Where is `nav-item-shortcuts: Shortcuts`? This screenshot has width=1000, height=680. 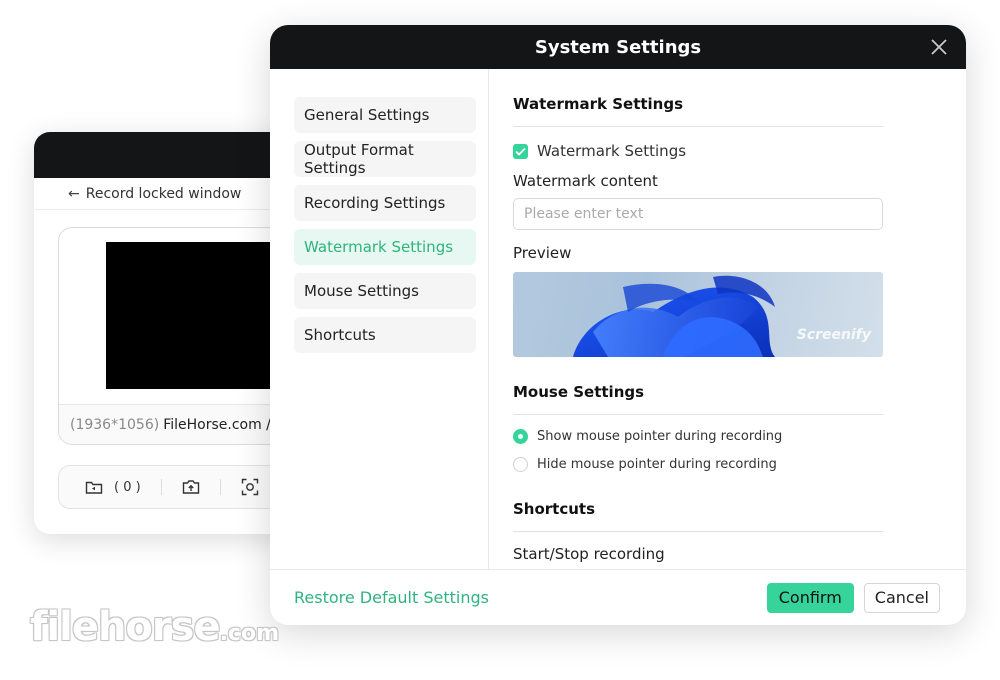 nav-item-shortcuts: Shortcuts is located at coordinates (385, 335).